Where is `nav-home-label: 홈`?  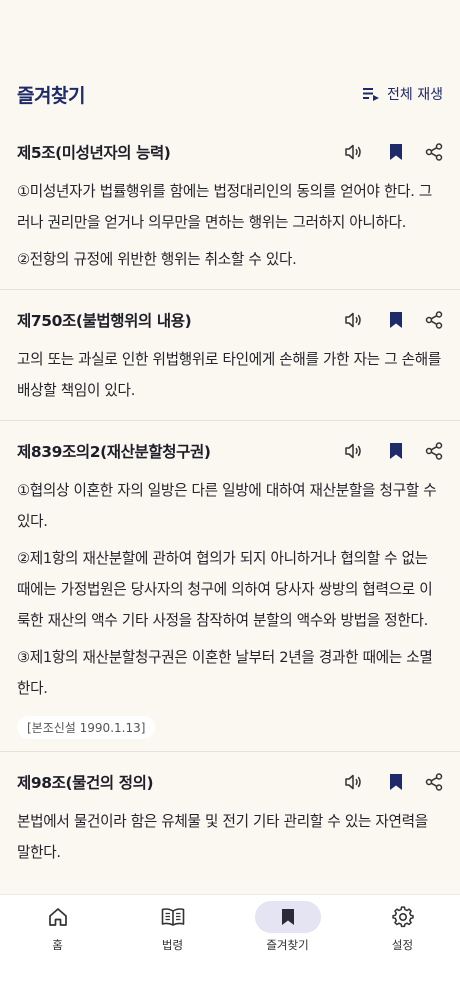 nav-home-label: 홈 is located at coordinates (57, 945).